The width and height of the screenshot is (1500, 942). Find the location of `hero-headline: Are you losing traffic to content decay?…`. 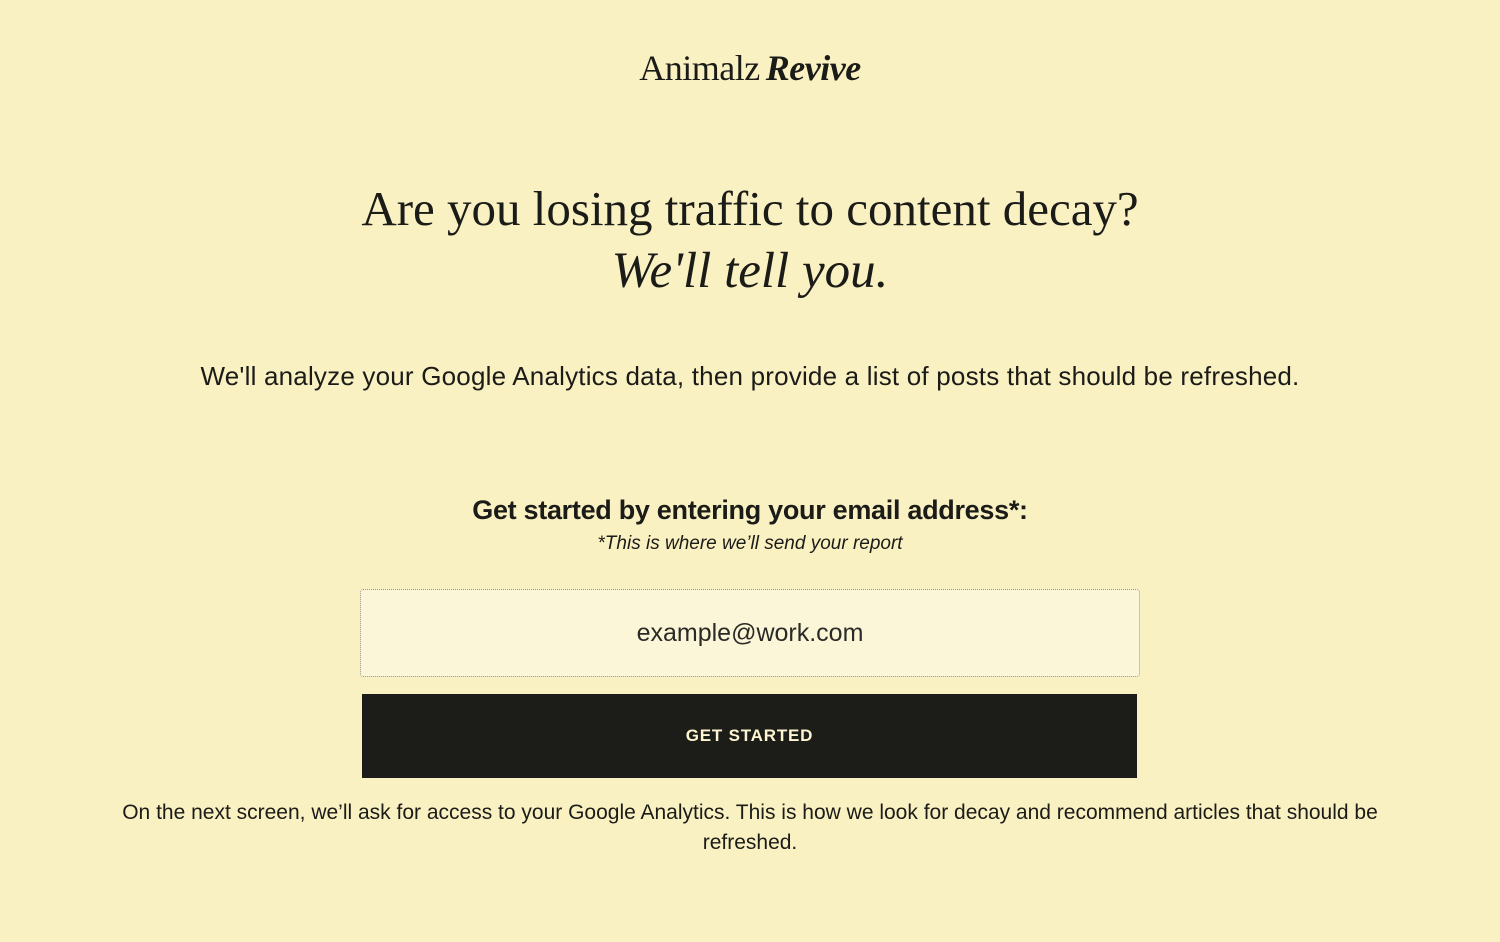

hero-headline: Are you losing traffic to content decay?… is located at coordinates (750, 240).